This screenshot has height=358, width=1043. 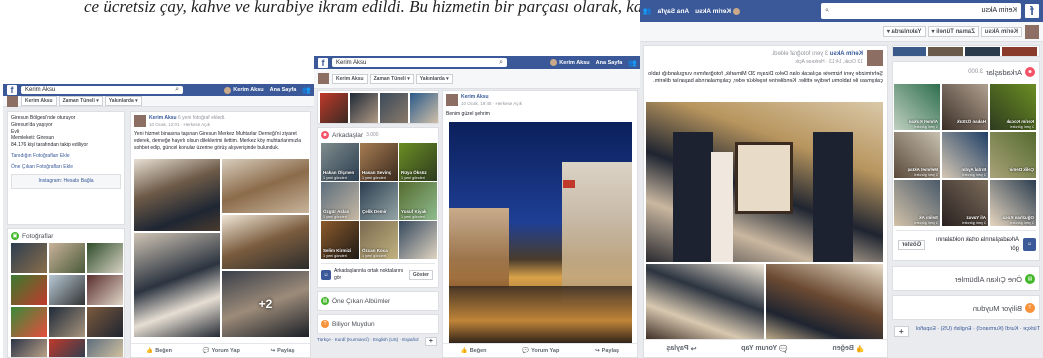 What do you see at coordinates (418, 201) in the screenshot?
I see `friend-tile: Yusuf Kiyak 1 yeni gönderi` at bounding box center [418, 201].